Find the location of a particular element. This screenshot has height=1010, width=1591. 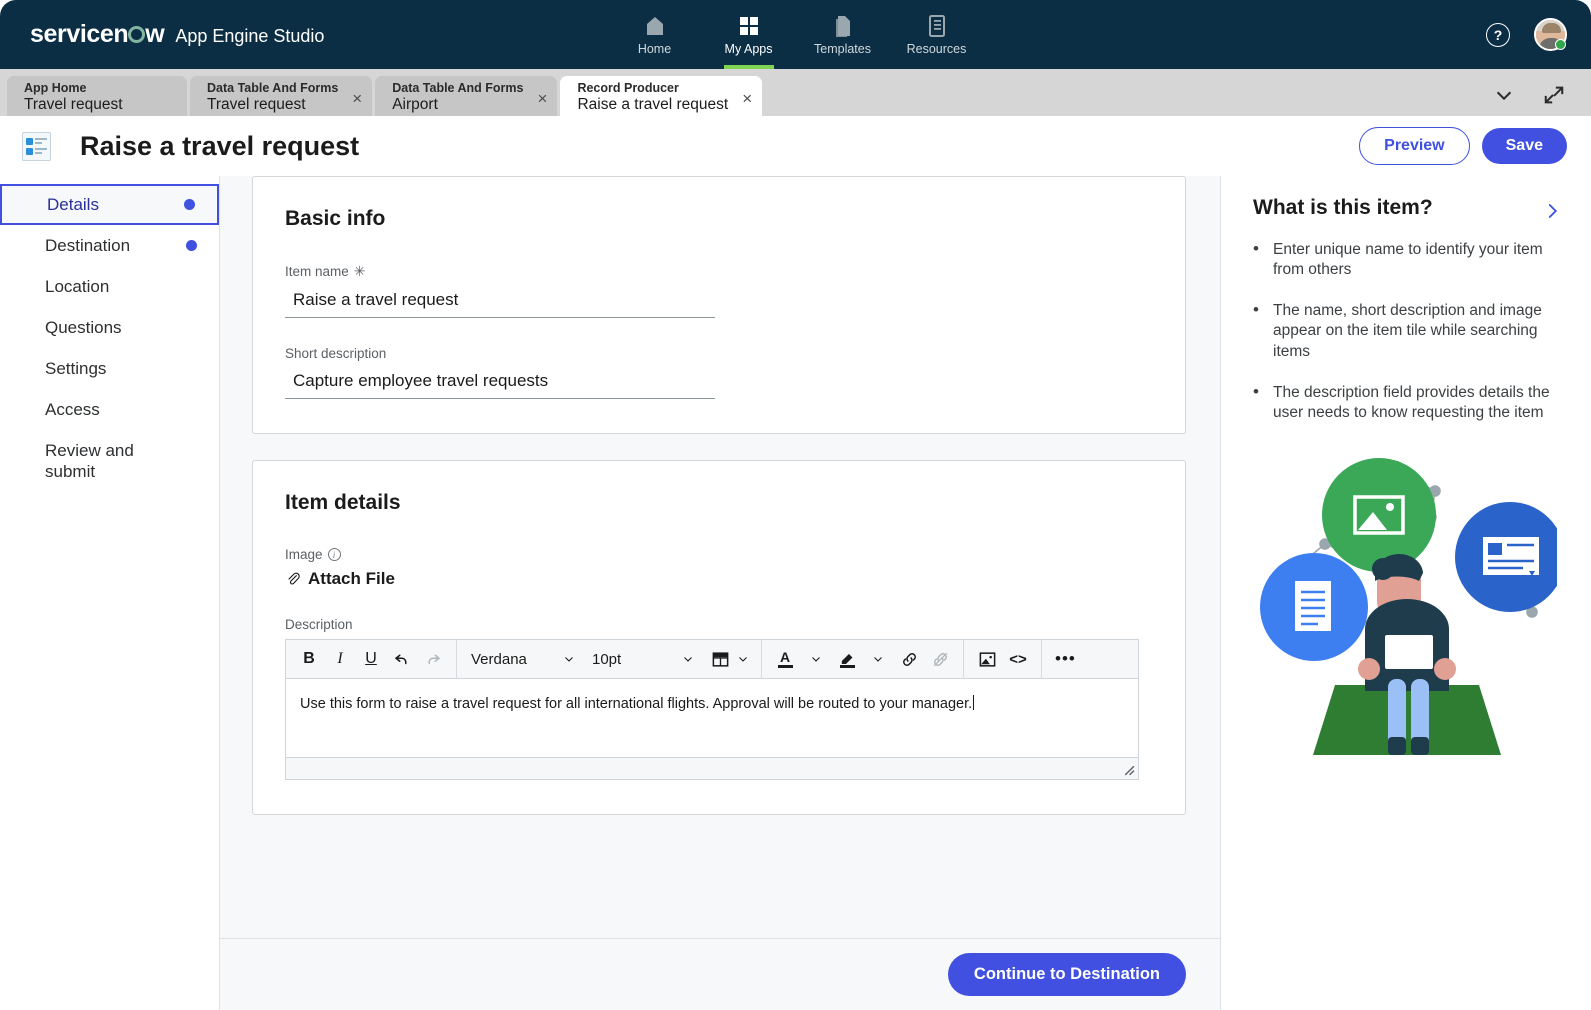

item-name-input is located at coordinates (500, 302).